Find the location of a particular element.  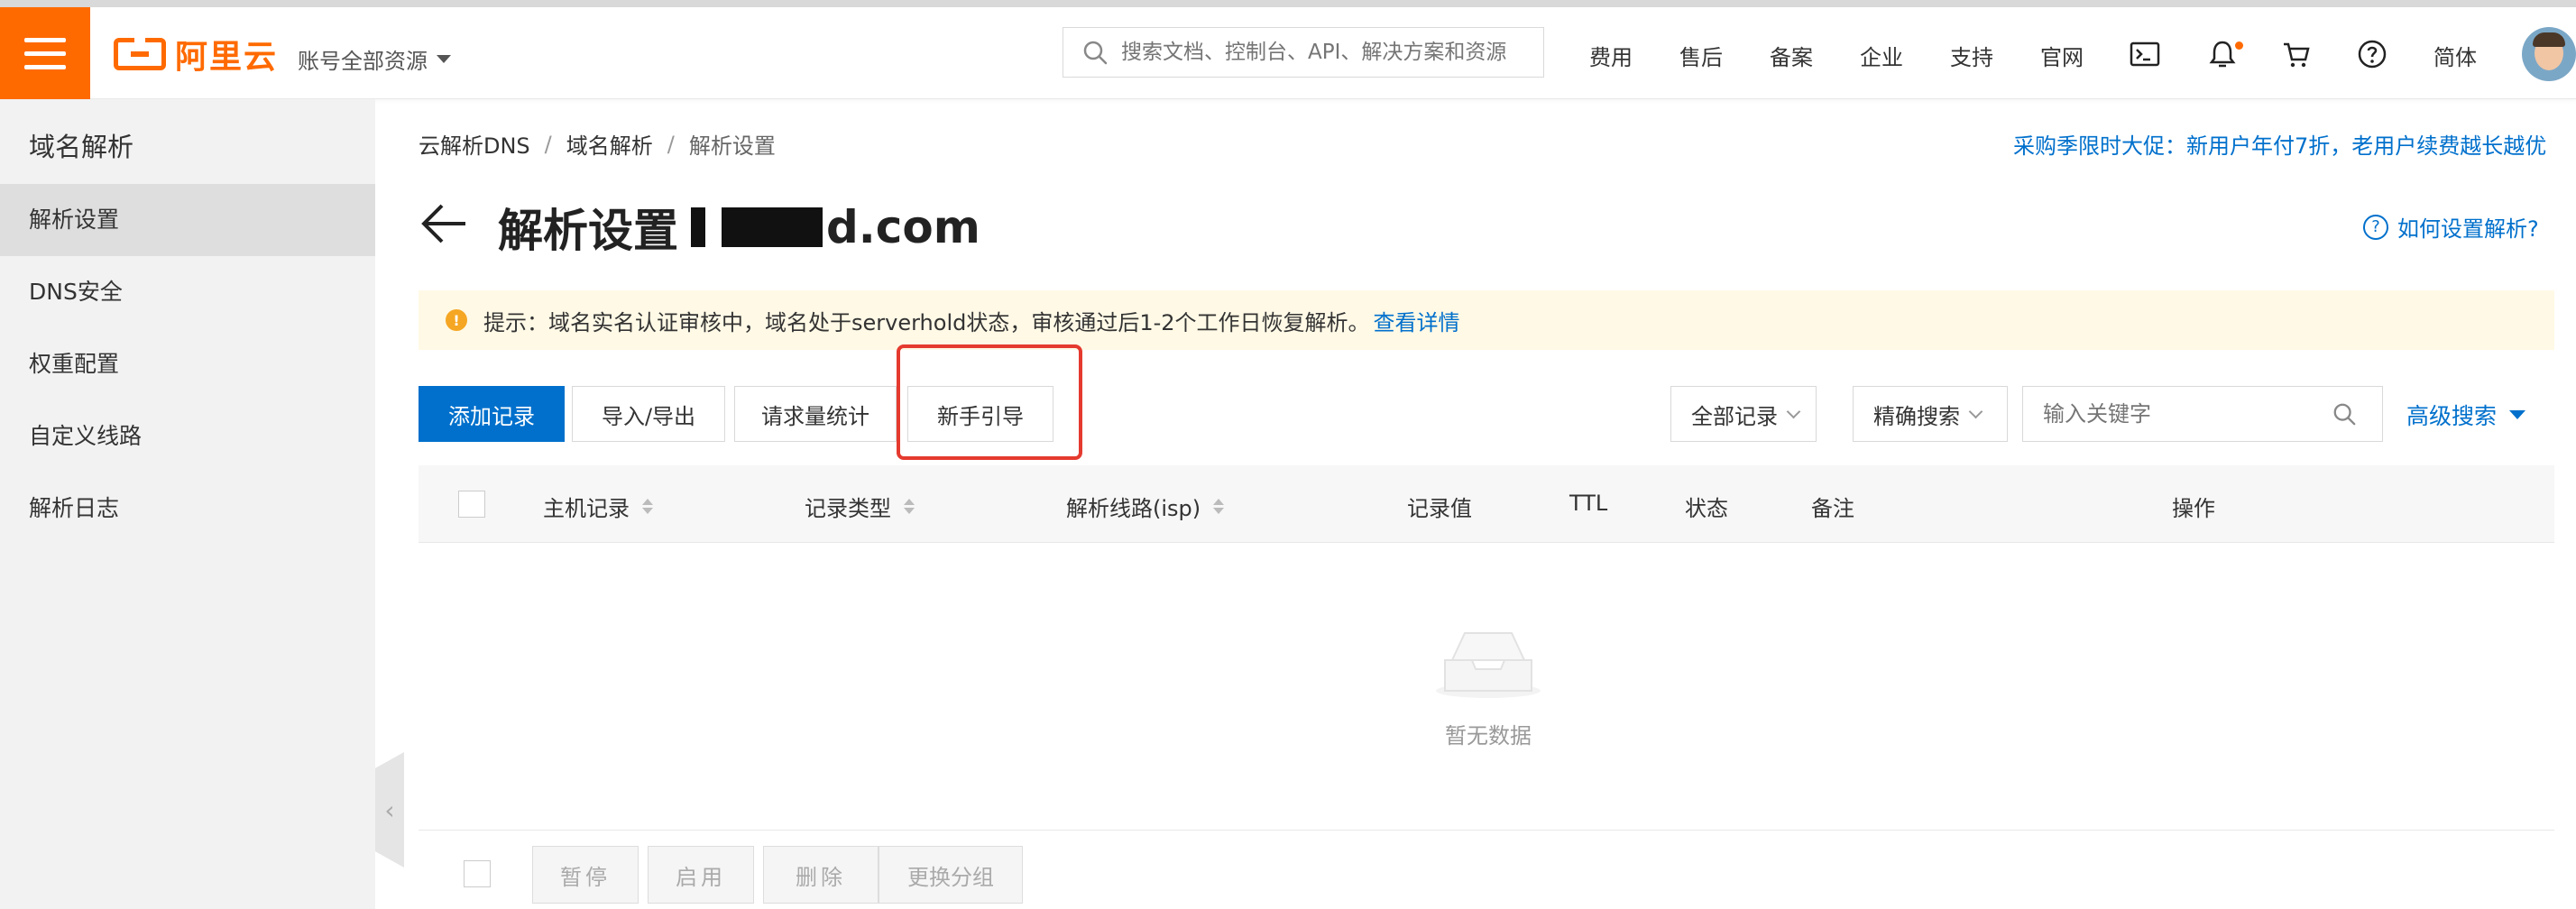

nav-support: 支持 is located at coordinates (1971, 56).